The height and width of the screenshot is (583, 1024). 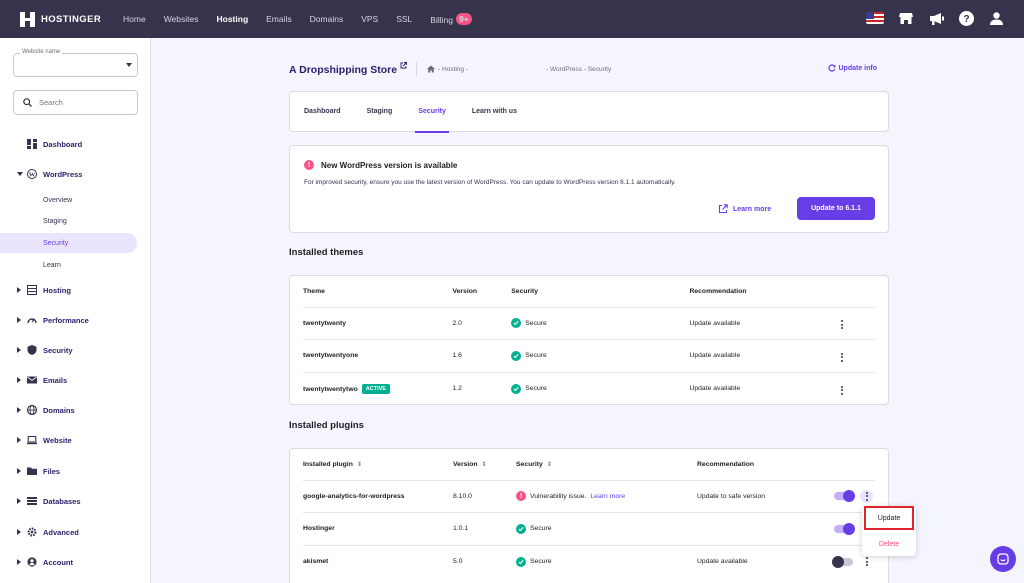 I want to click on sidebar-item-label: Account, so click(x=58, y=562).